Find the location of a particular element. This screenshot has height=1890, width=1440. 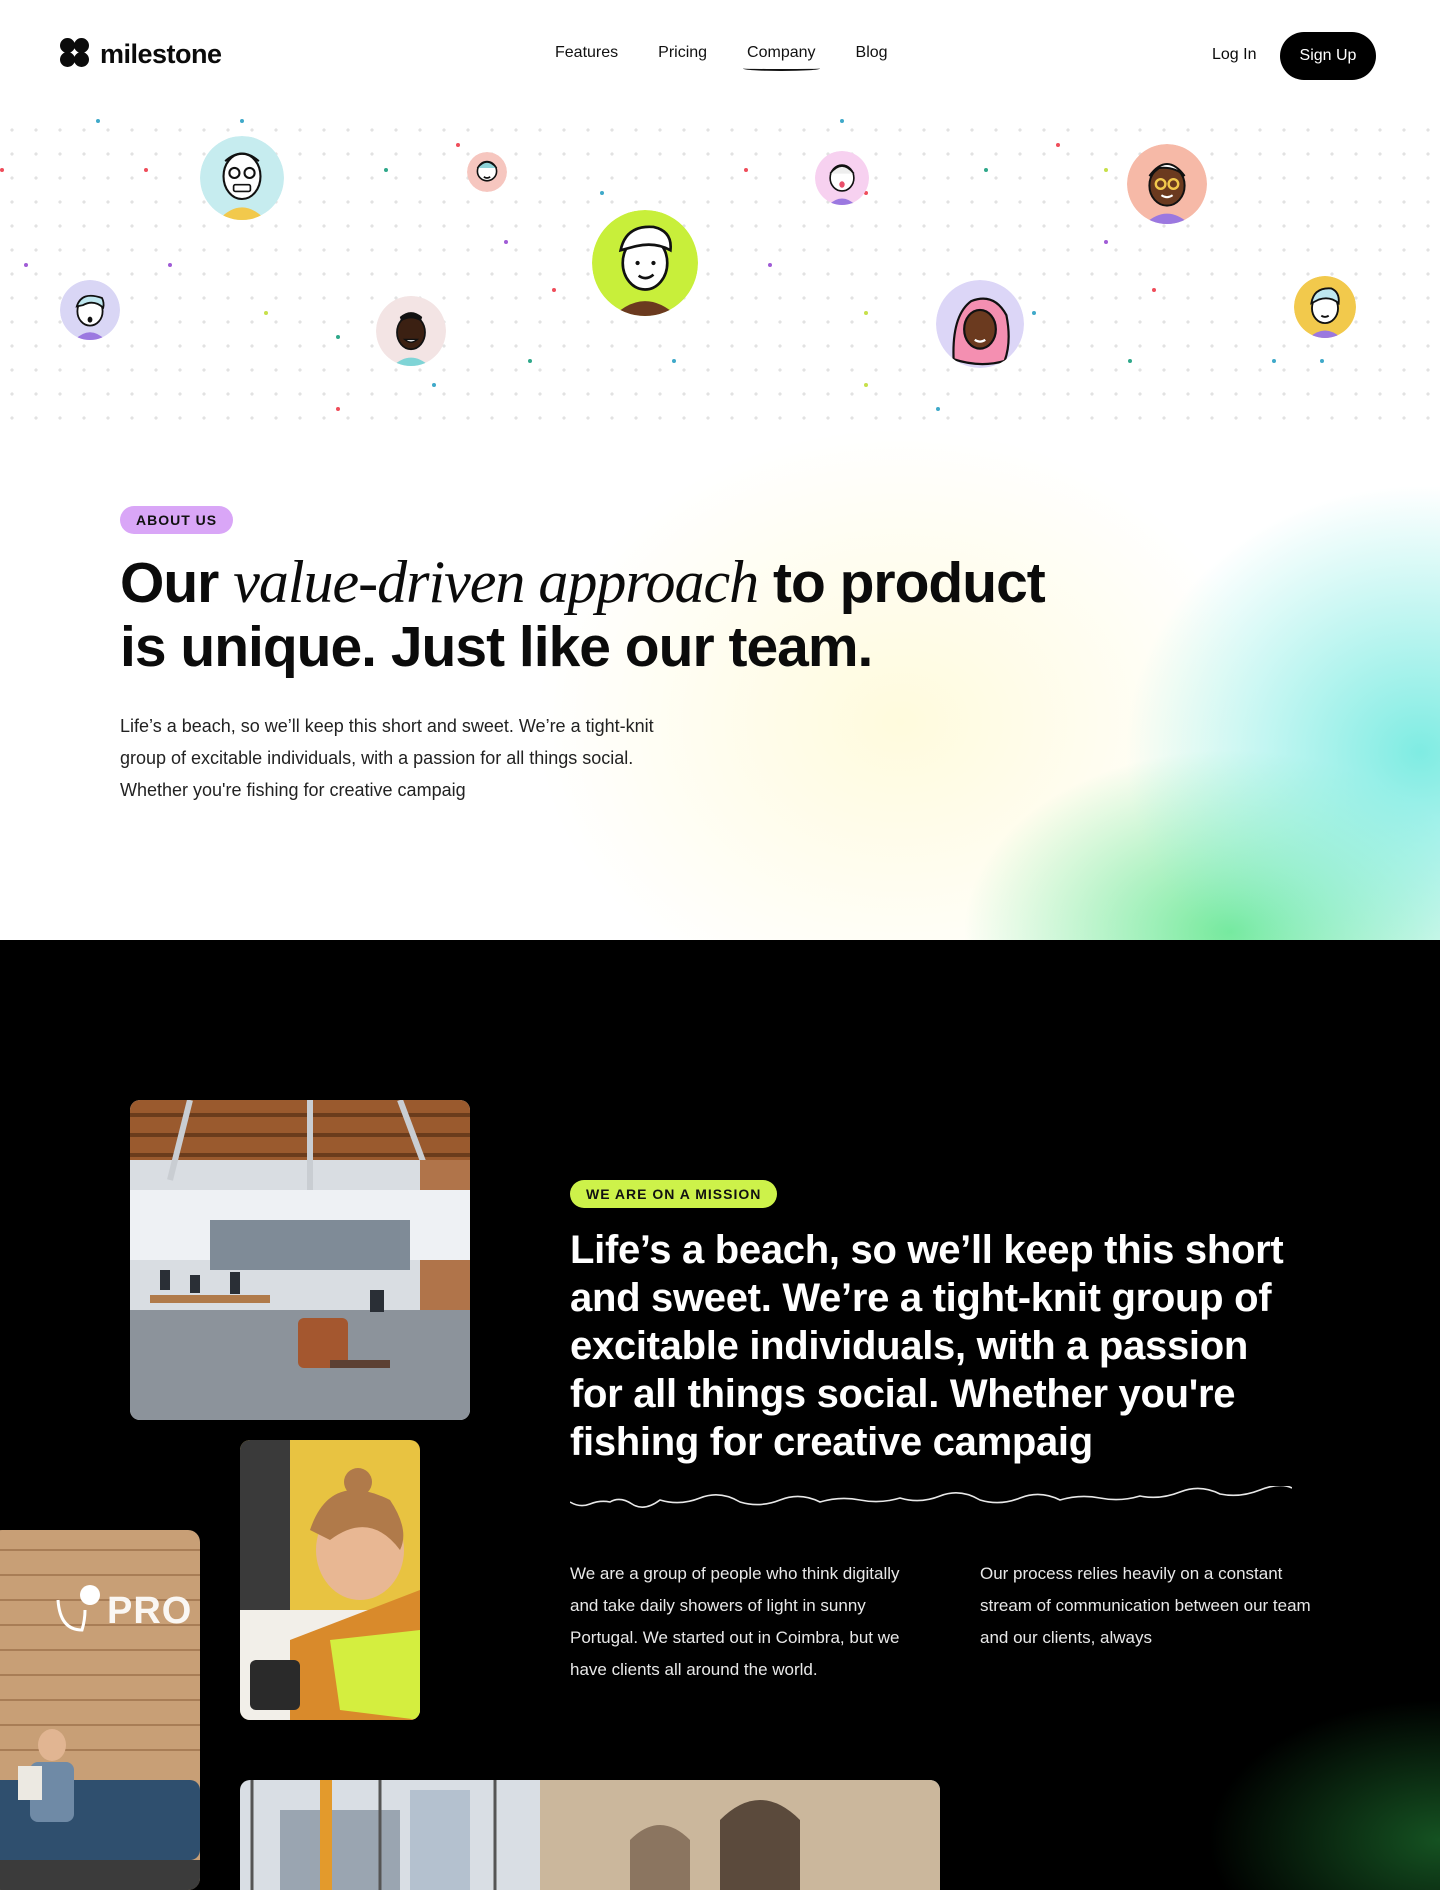

street-photo is located at coordinates (590, 1835).